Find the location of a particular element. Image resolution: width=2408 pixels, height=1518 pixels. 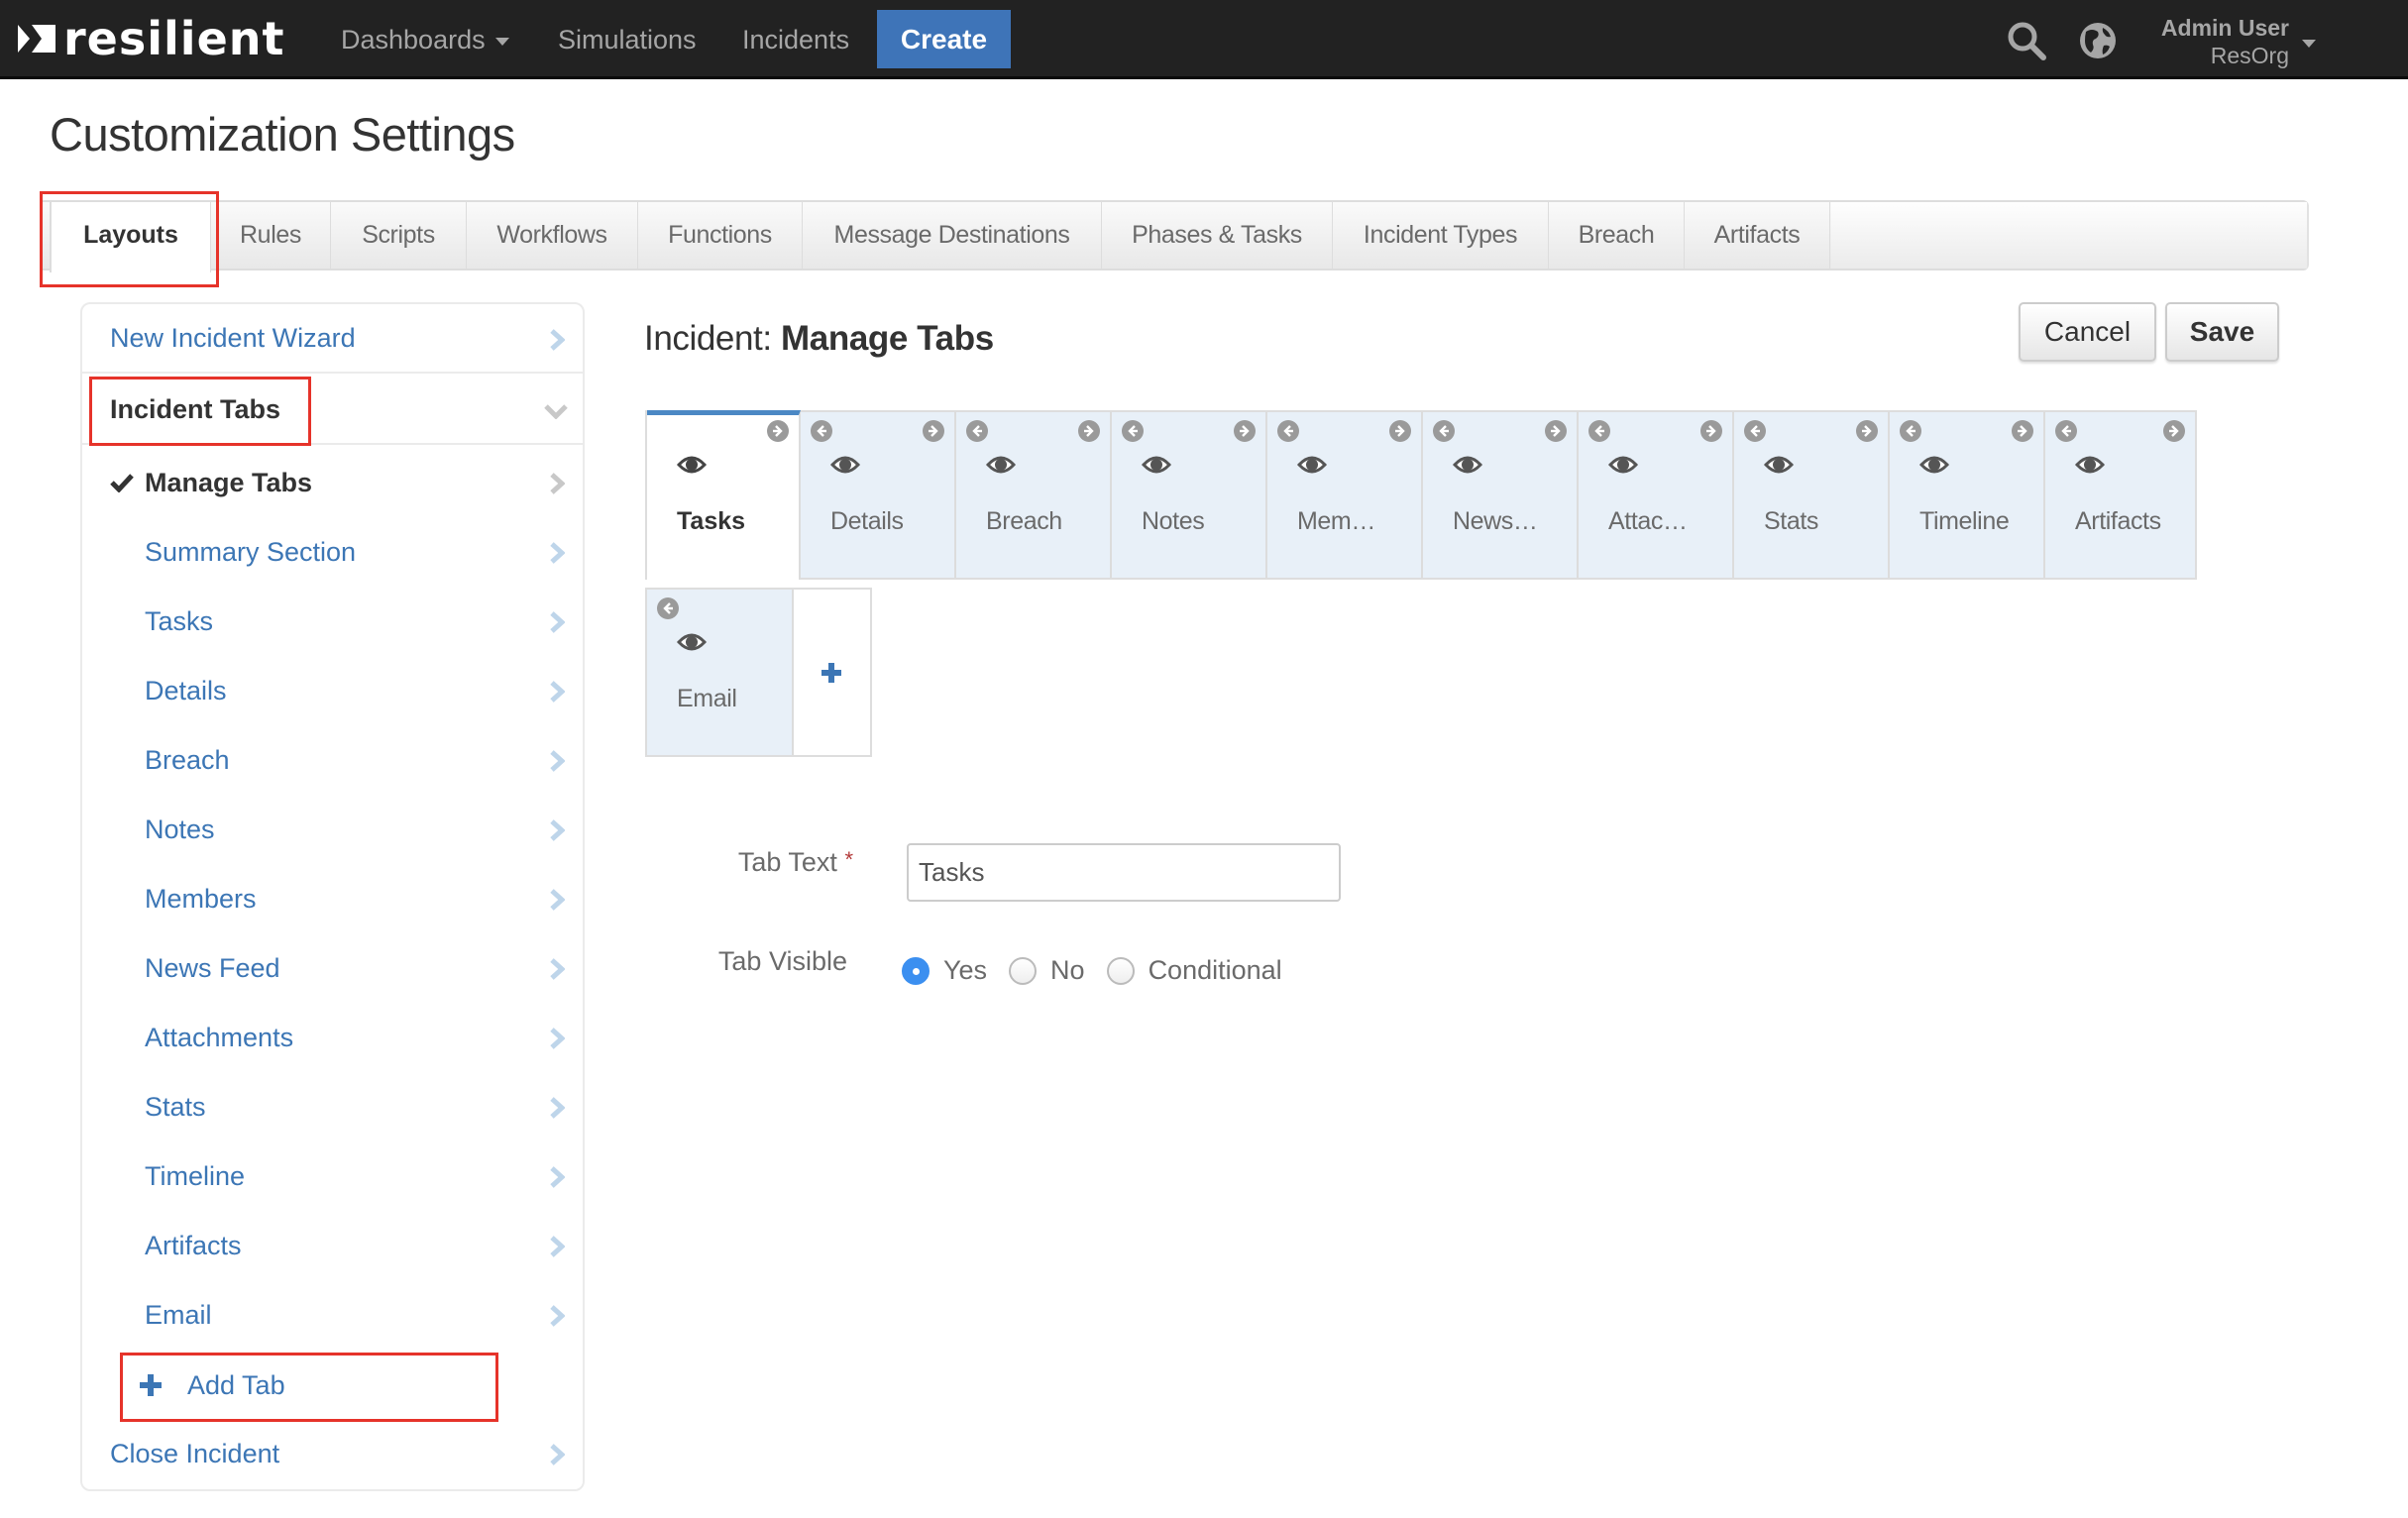

plus-icon is located at coordinates (151, 1385).